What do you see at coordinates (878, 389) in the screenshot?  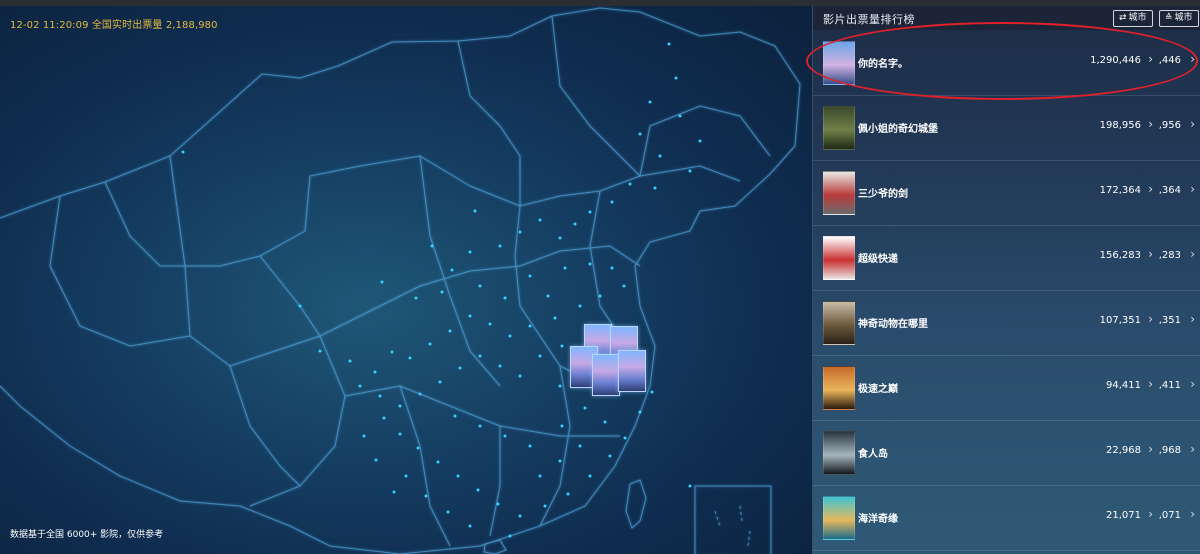 I see `movie-title: 极速之巅` at bounding box center [878, 389].